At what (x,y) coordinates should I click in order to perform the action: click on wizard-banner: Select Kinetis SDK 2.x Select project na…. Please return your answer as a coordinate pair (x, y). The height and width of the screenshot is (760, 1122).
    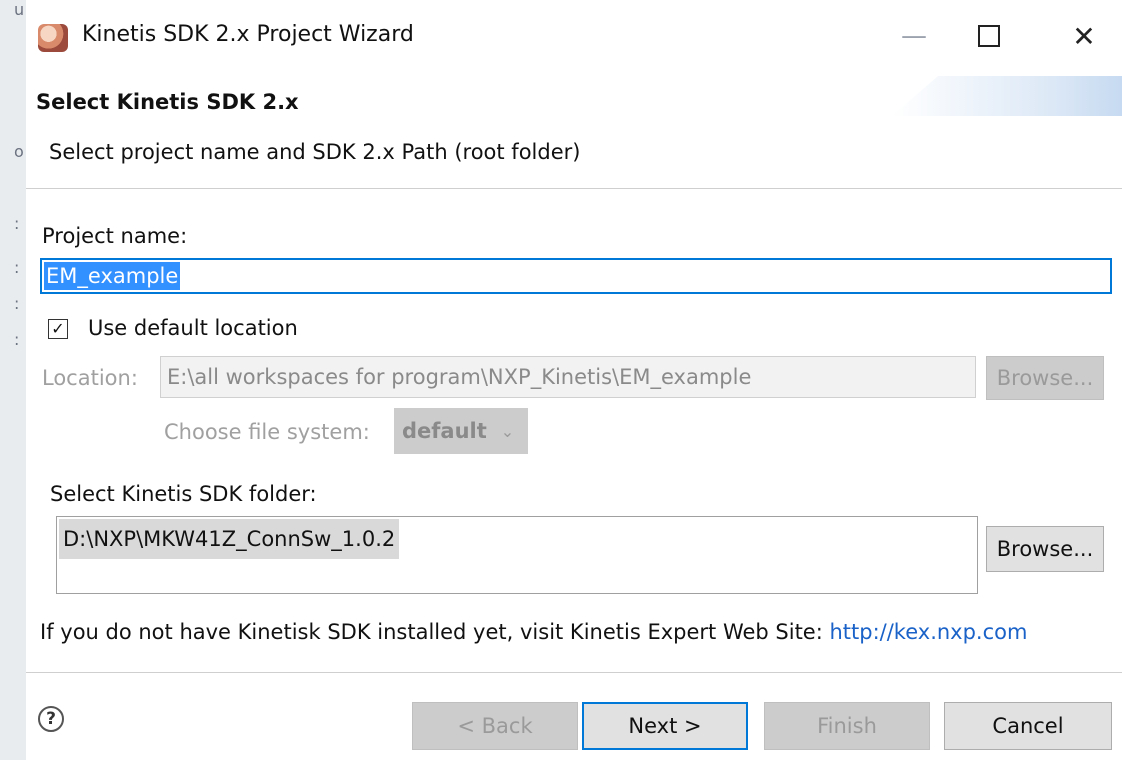
    Looking at the image, I should click on (574, 132).